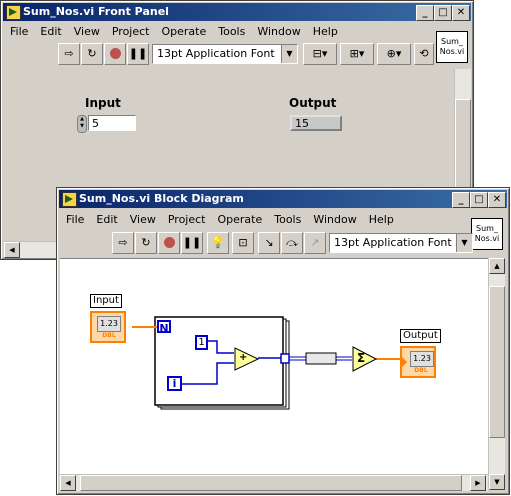 The width and height of the screenshot is (511, 496). What do you see at coordinates (237, 12) in the screenshot?
I see `front-panel-titlebar: Sum_Nos.vi Front Panel _ □ ✕` at bounding box center [237, 12].